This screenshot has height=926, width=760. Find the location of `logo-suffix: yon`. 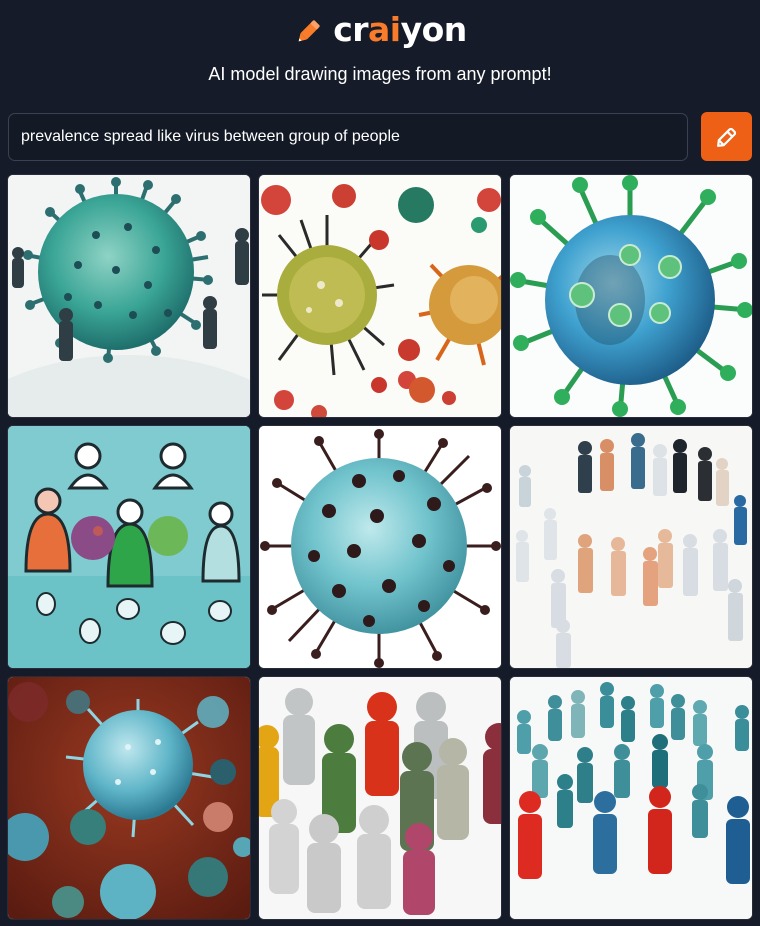

logo-suffix: yon is located at coordinates (434, 29).